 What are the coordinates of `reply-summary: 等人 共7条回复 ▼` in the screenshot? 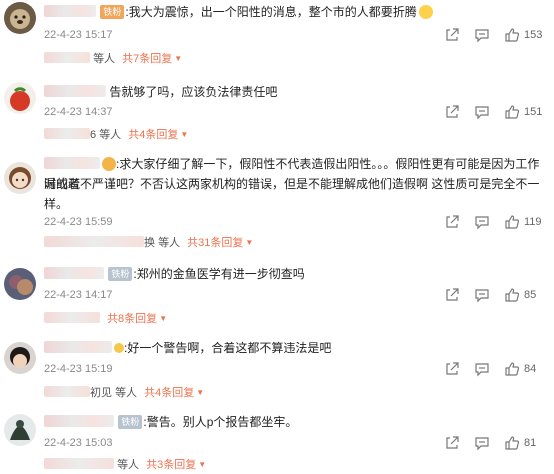 It's located at (113, 59).